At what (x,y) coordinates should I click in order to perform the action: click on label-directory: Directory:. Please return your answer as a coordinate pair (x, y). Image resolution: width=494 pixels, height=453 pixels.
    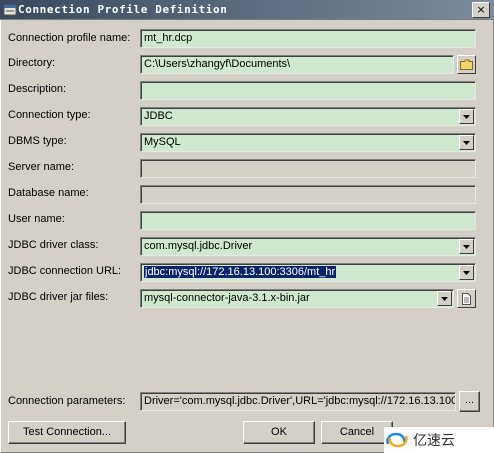
    Looking at the image, I should click on (32, 63).